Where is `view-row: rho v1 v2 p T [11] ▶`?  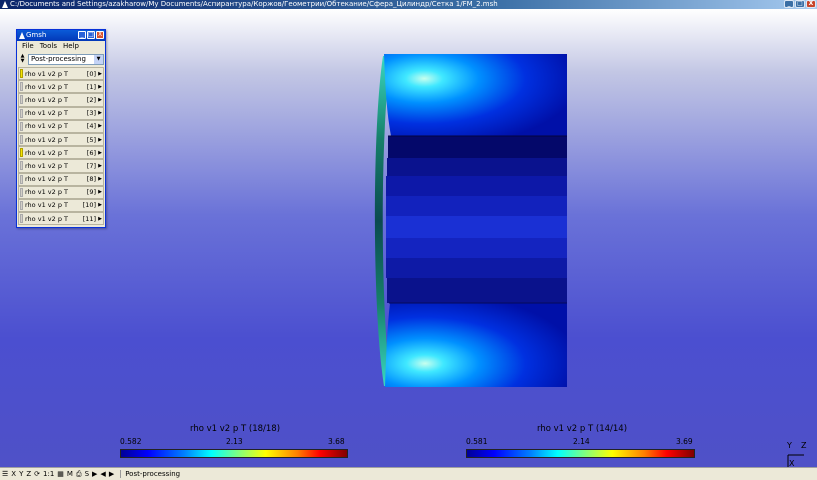
view-row: rho v1 v2 p T [11] ▶ is located at coordinates (61, 219).